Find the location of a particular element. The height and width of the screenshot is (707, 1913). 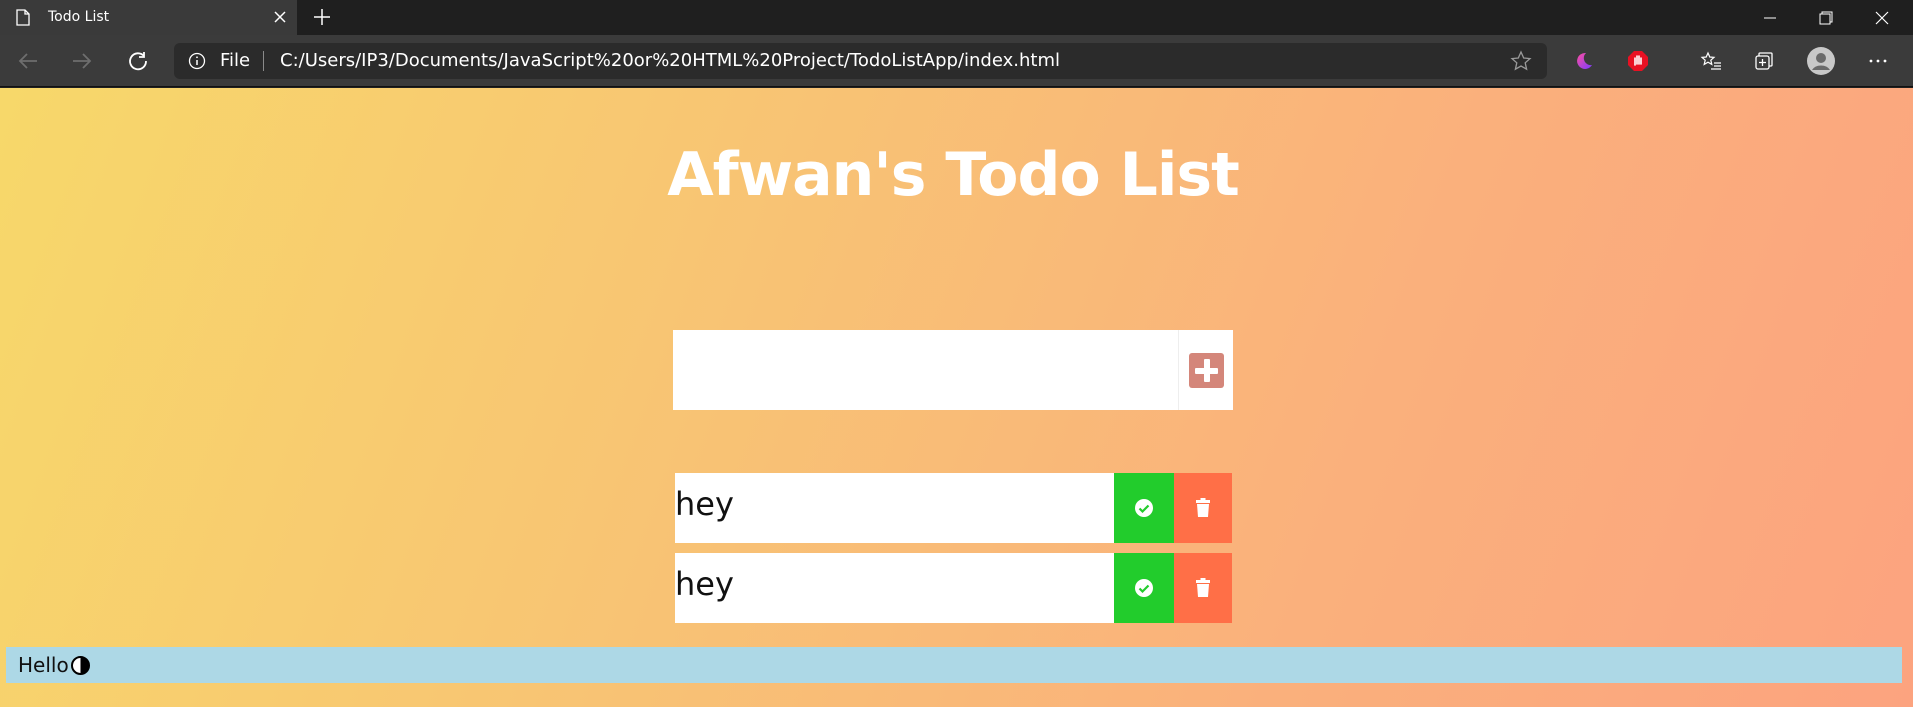

moon-extension-icon is located at coordinates (1583, 61).